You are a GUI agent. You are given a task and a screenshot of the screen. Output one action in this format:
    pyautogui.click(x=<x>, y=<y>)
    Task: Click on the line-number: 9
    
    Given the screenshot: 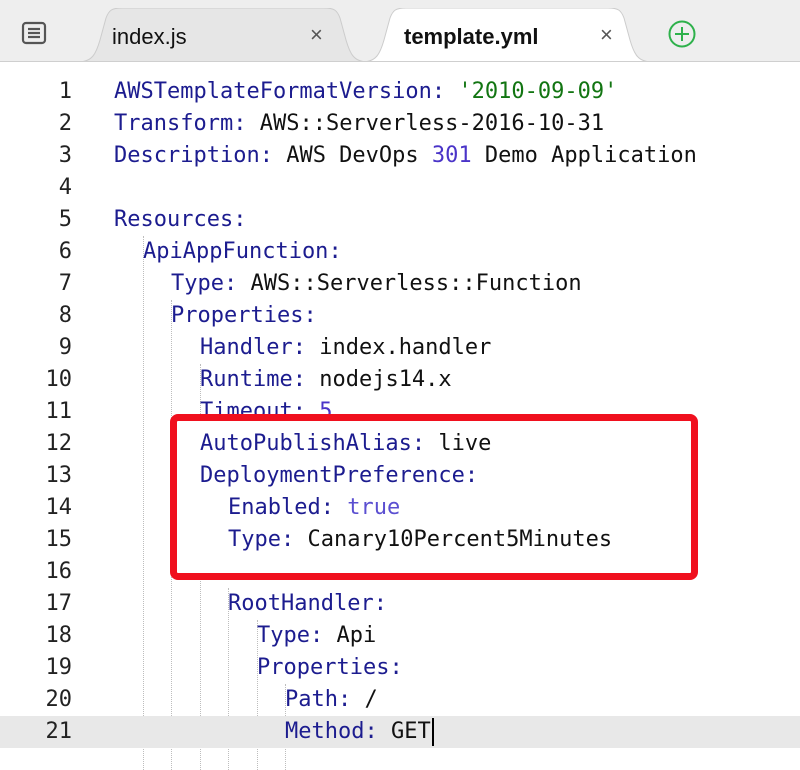 What is the action you would take?
    pyautogui.click(x=65, y=347)
    